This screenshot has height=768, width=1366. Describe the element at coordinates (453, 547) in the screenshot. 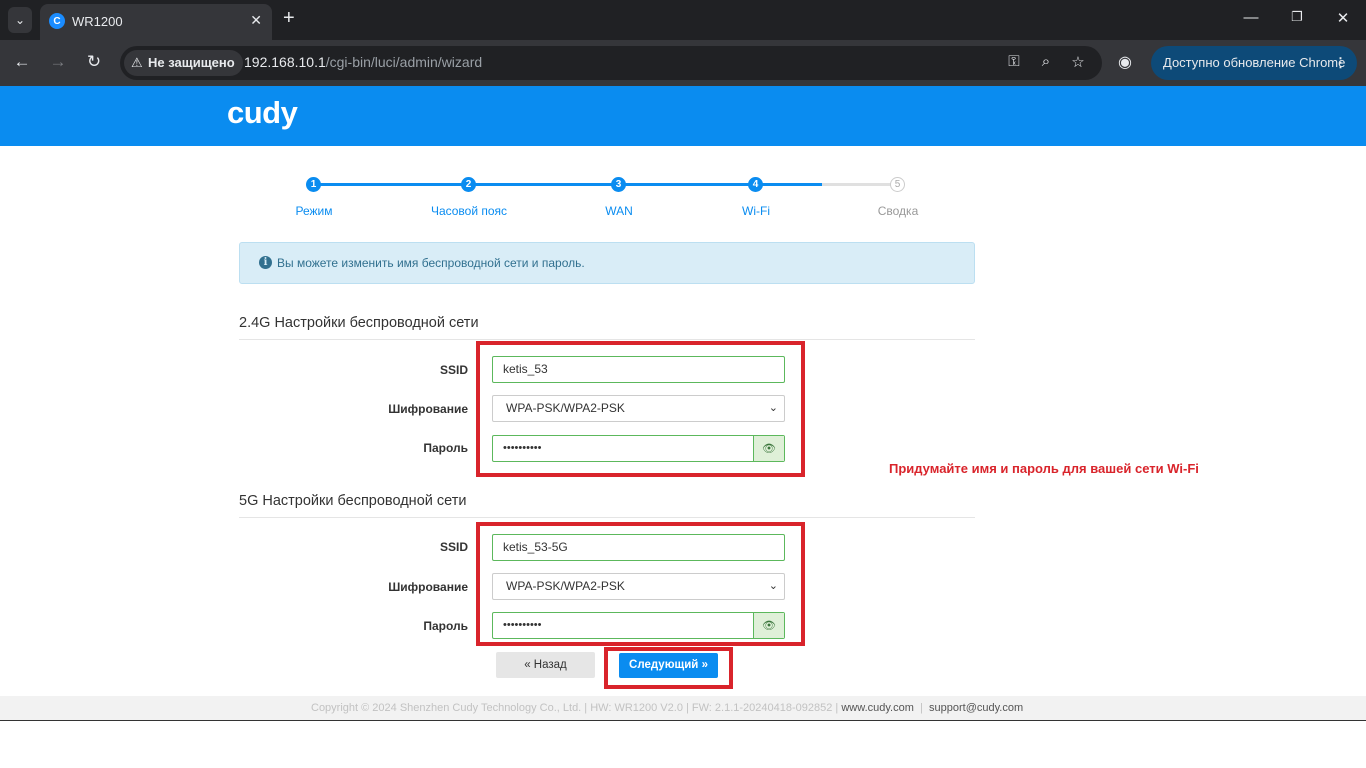

I see `ssid-5g-label: SSID` at that location.